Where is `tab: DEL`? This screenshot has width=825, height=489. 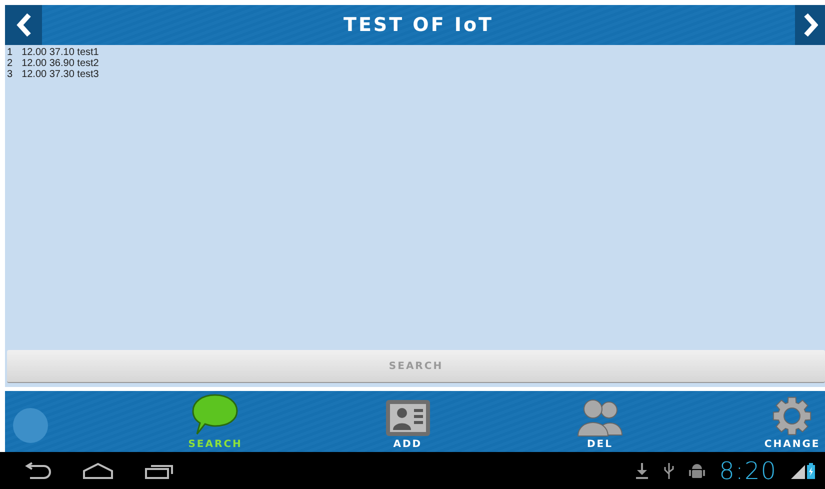 tab: DEL is located at coordinates (600, 421).